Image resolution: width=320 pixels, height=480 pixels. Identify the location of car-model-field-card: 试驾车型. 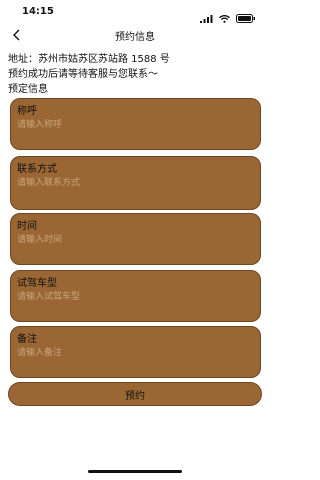
(135, 296).